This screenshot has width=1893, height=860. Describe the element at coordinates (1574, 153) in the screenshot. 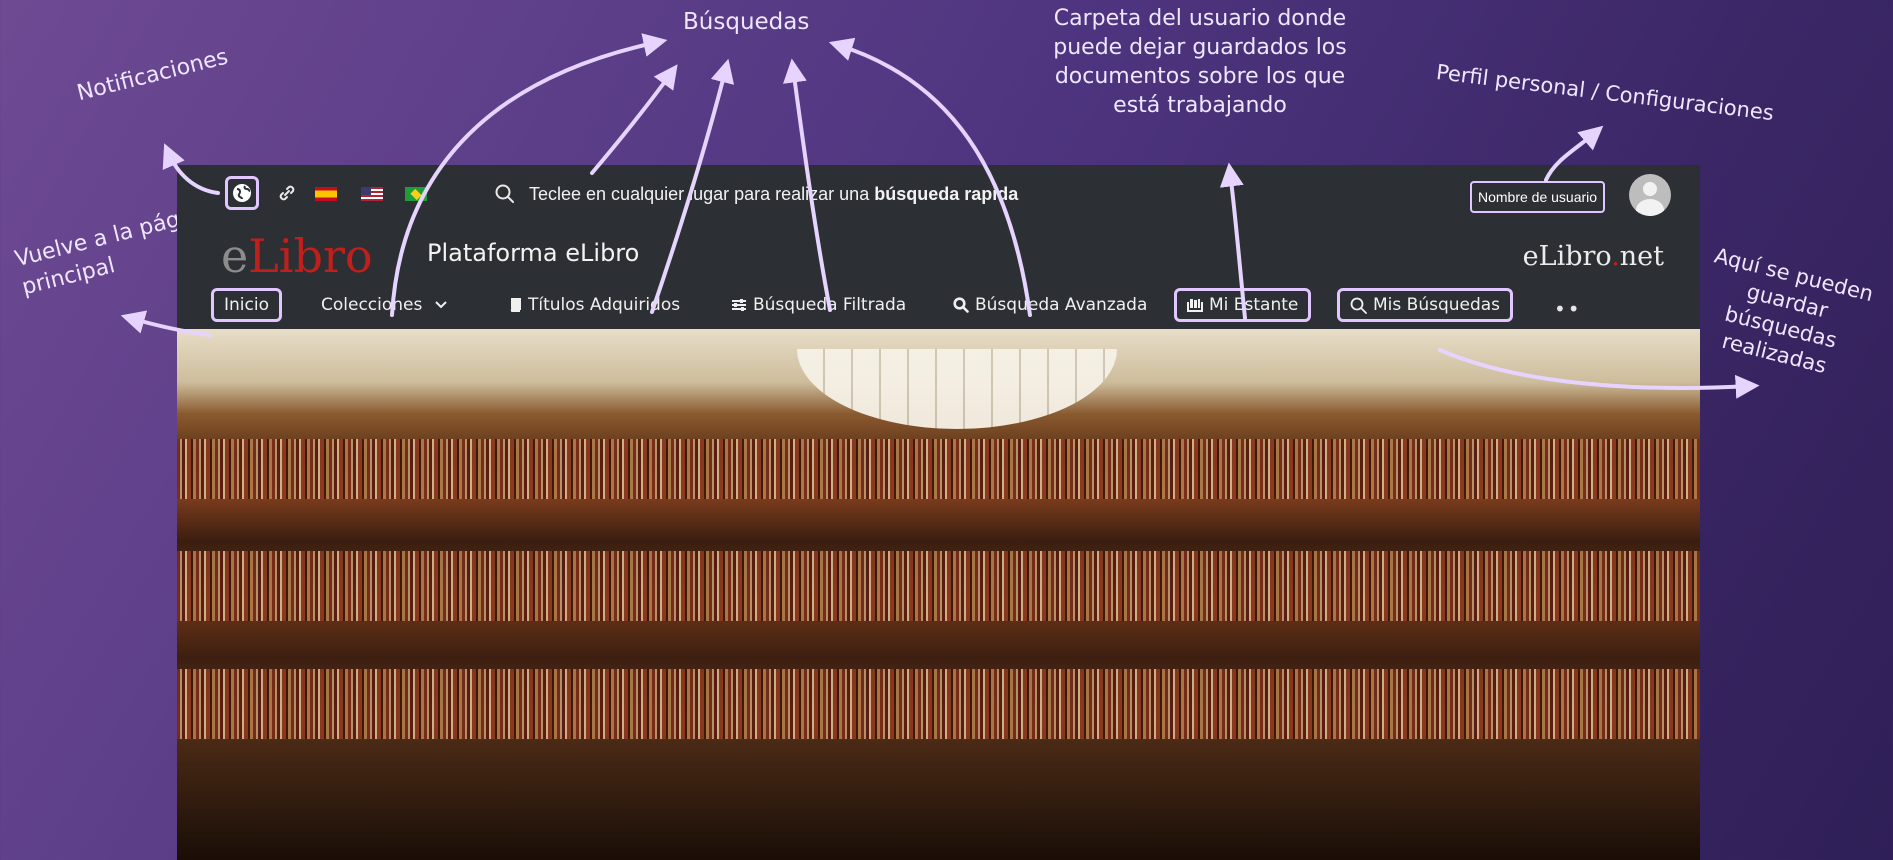

I see `arrow-perfil` at that location.